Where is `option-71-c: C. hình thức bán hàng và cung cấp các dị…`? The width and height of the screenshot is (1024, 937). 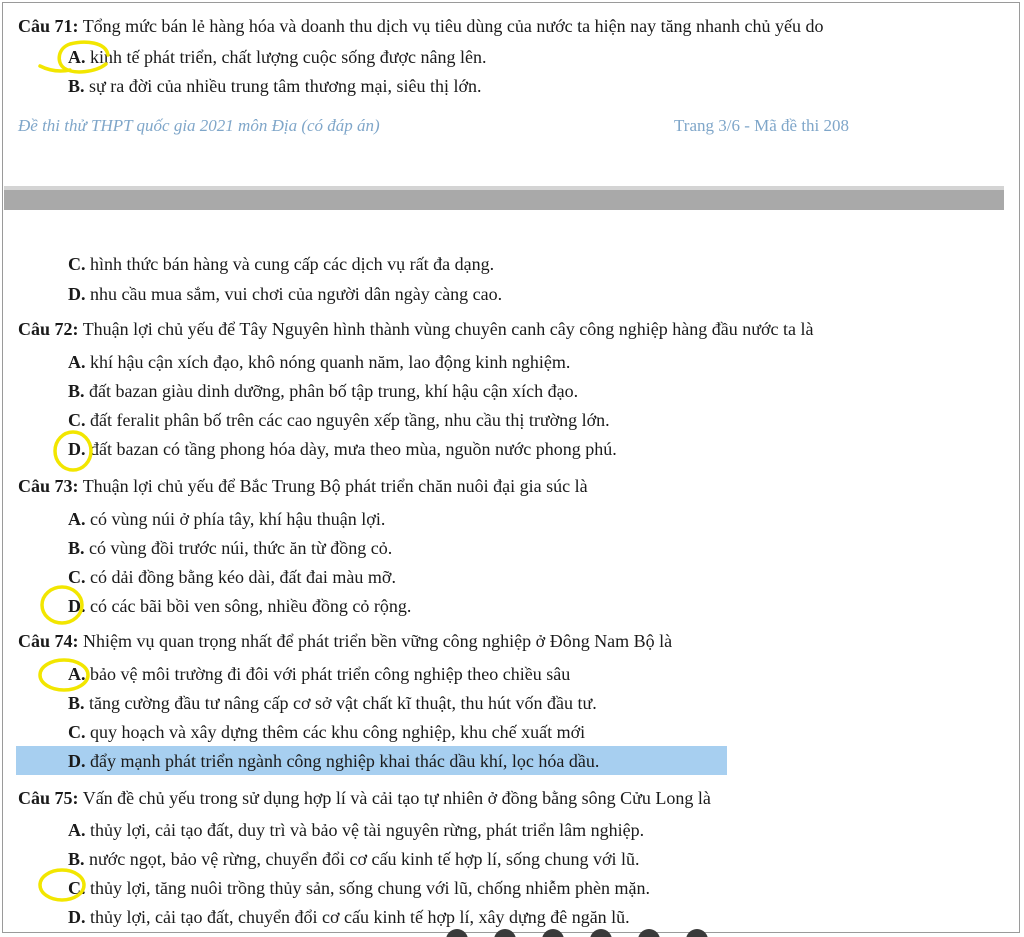 option-71-c: C. hình thức bán hàng và cung cấp các dị… is located at coordinates (281, 264).